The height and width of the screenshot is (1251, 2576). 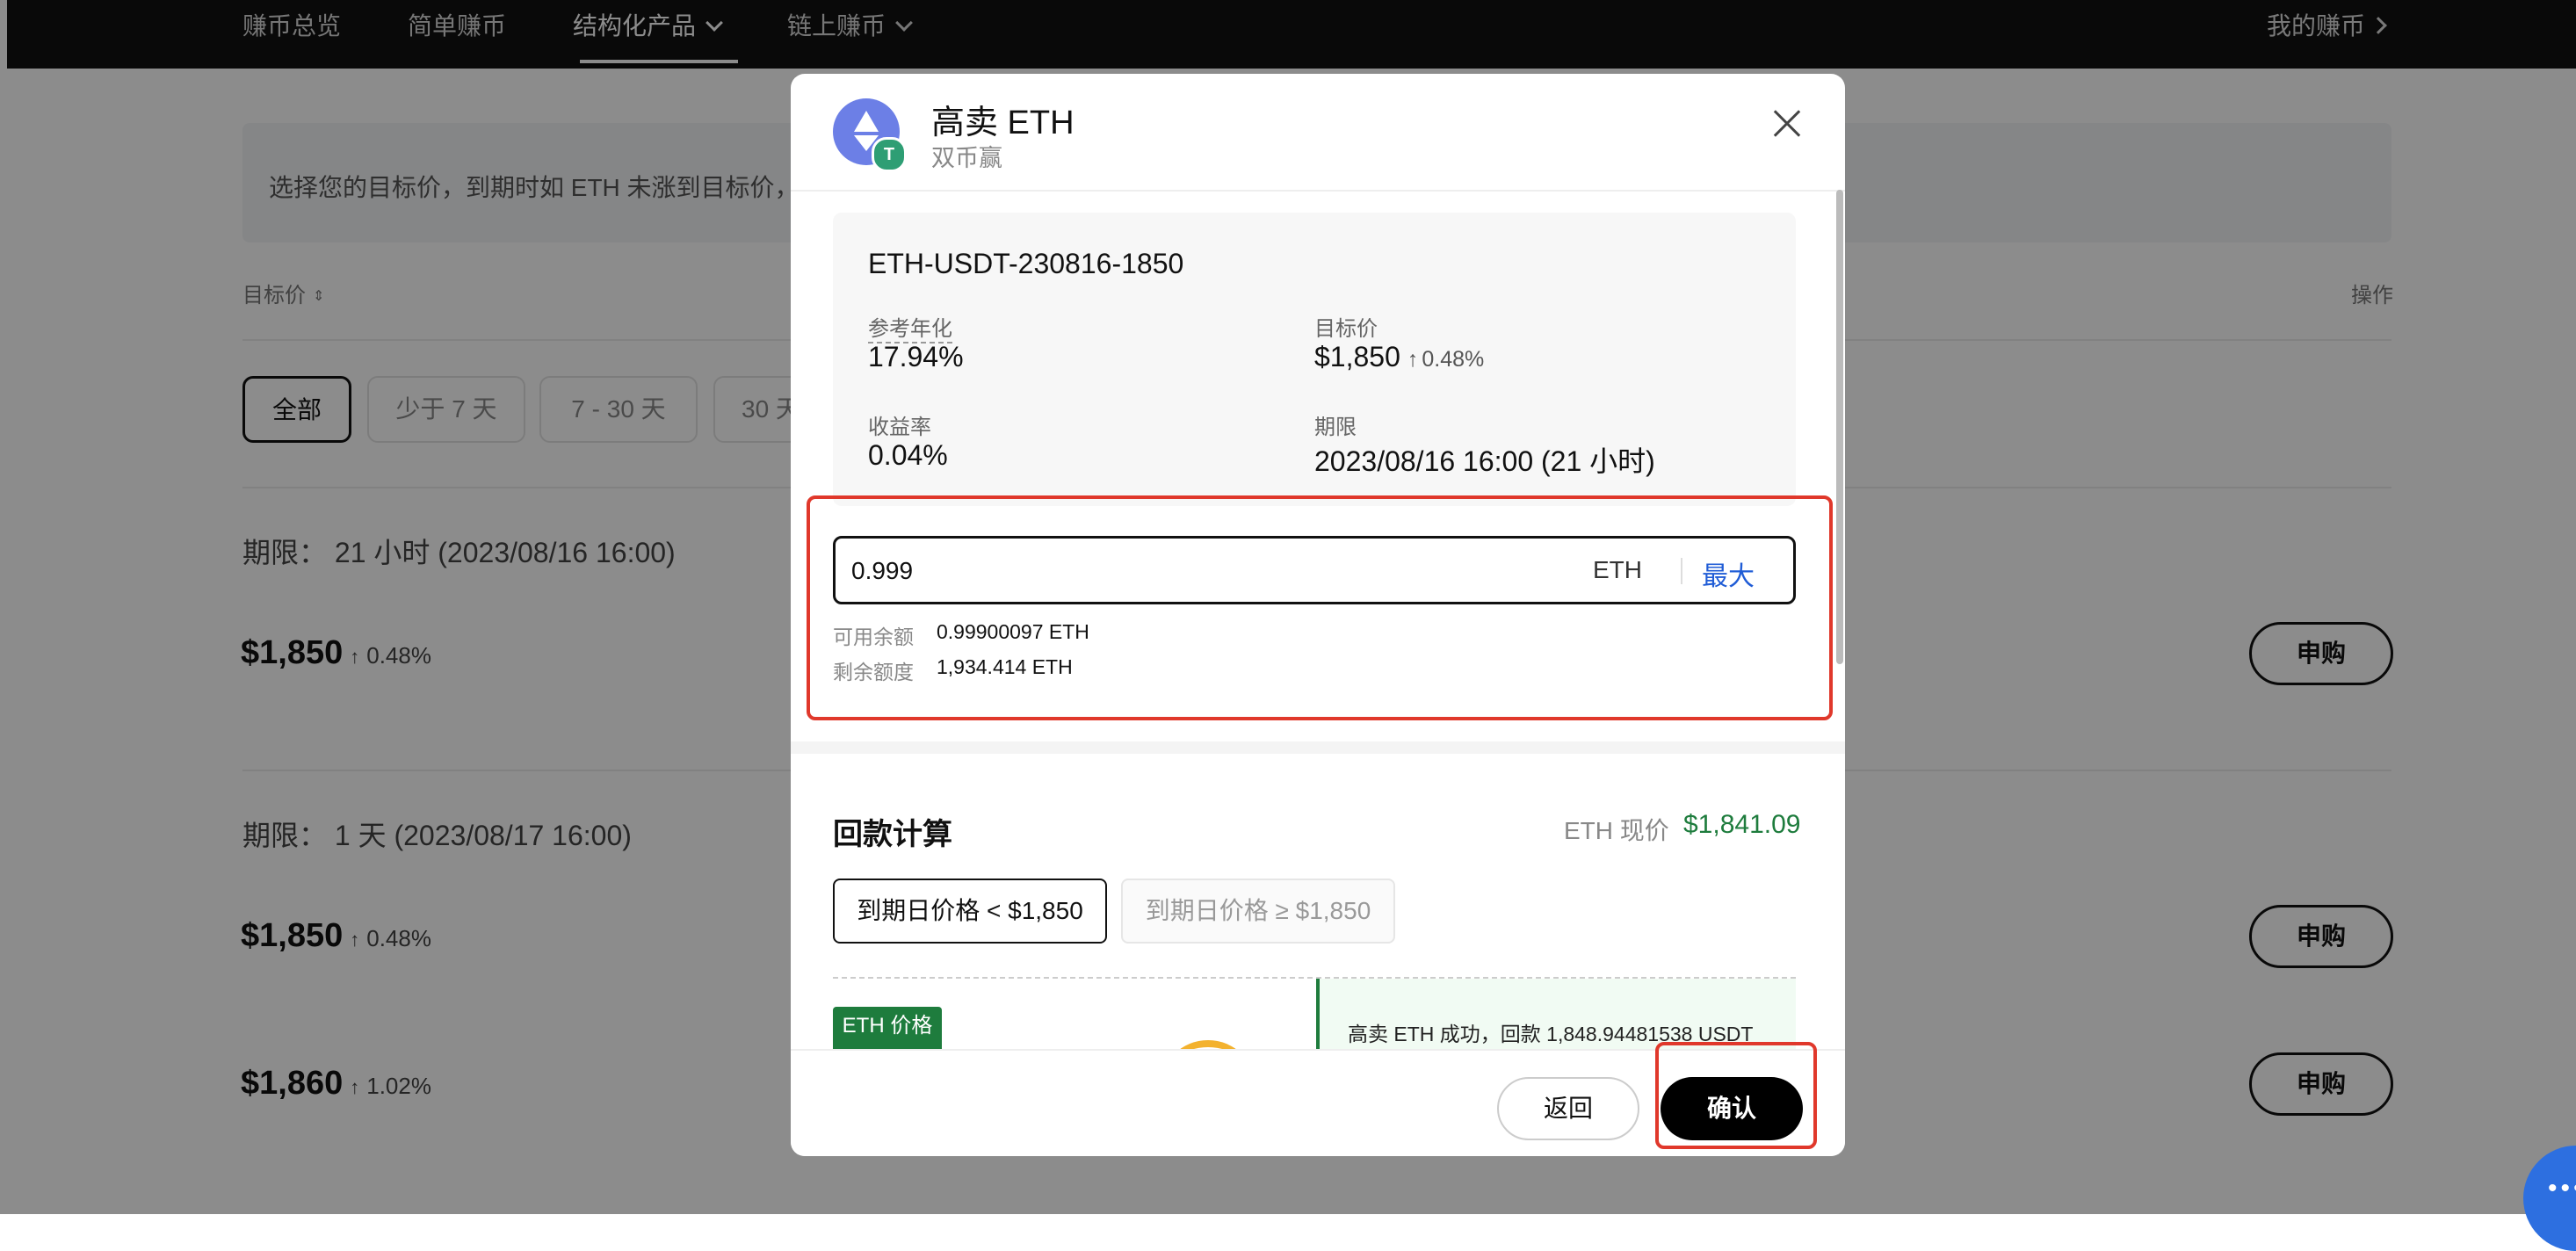 What do you see at coordinates (1616, 830) in the screenshot?
I see `cur-price-label: ETH 现价` at bounding box center [1616, 830].